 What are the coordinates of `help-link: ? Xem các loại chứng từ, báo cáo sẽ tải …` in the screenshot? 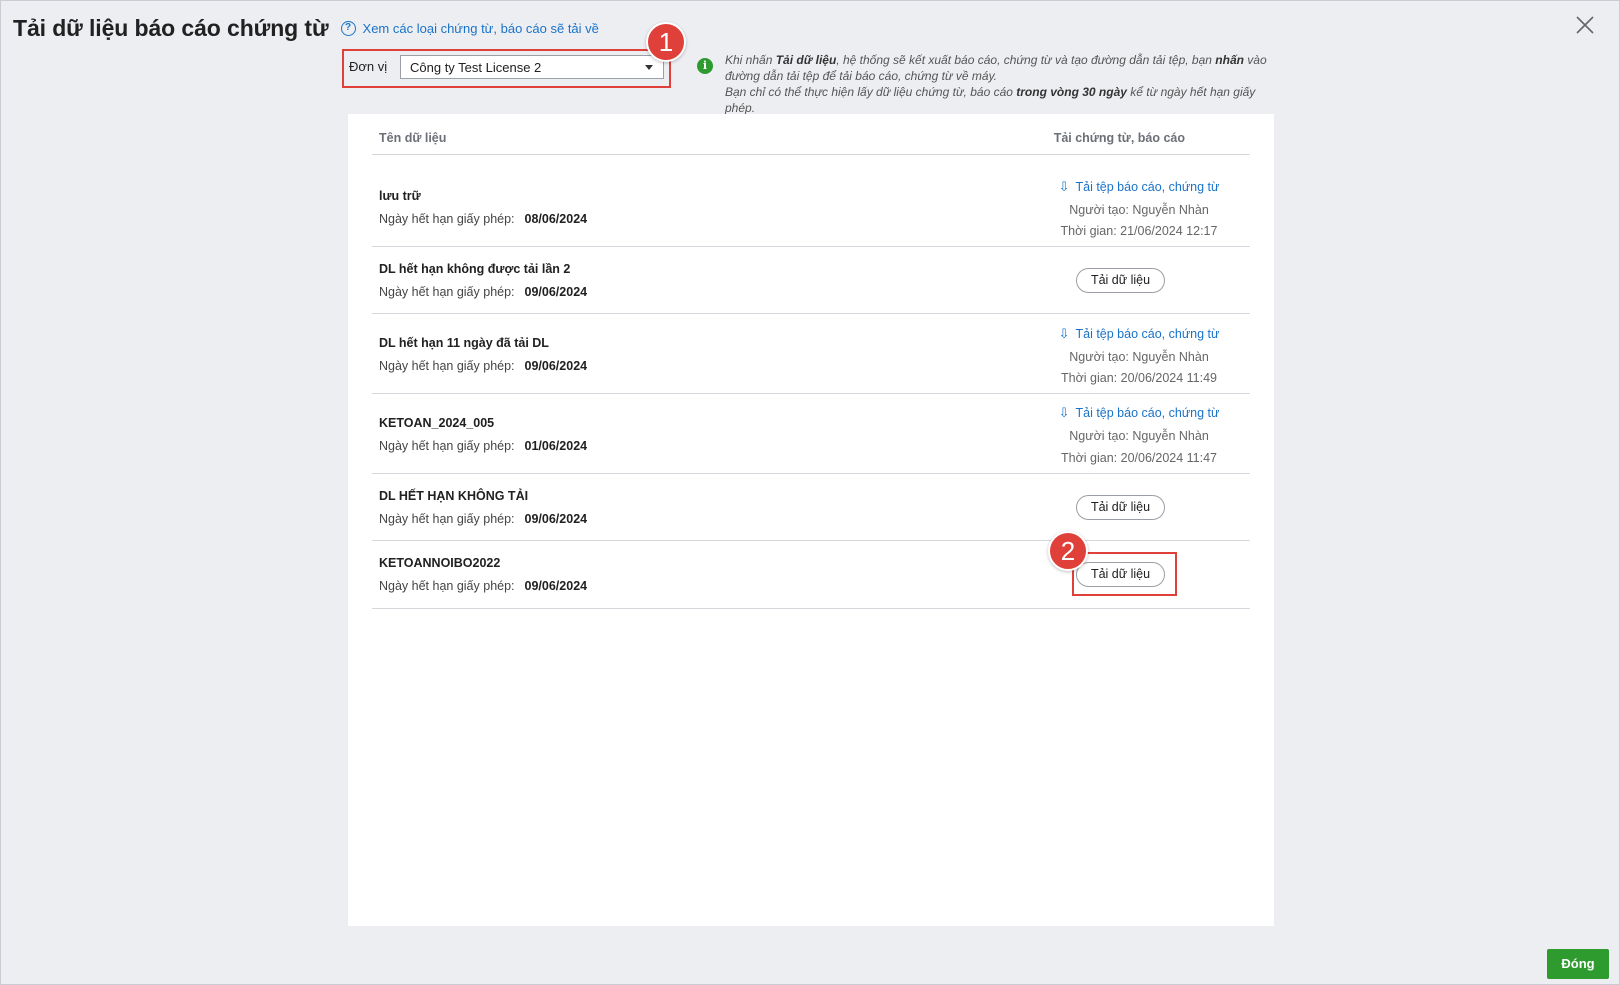 It's located at (469, 28).